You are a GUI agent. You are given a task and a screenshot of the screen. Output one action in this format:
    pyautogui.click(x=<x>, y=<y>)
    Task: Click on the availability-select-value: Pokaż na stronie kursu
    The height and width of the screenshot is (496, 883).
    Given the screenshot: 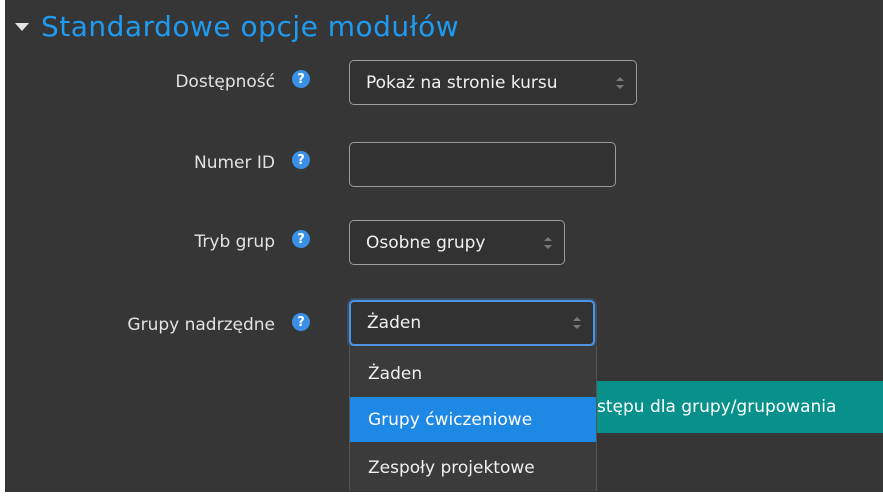 What is the action you would take?
    pyautogui.click(x=462, y=82)
    